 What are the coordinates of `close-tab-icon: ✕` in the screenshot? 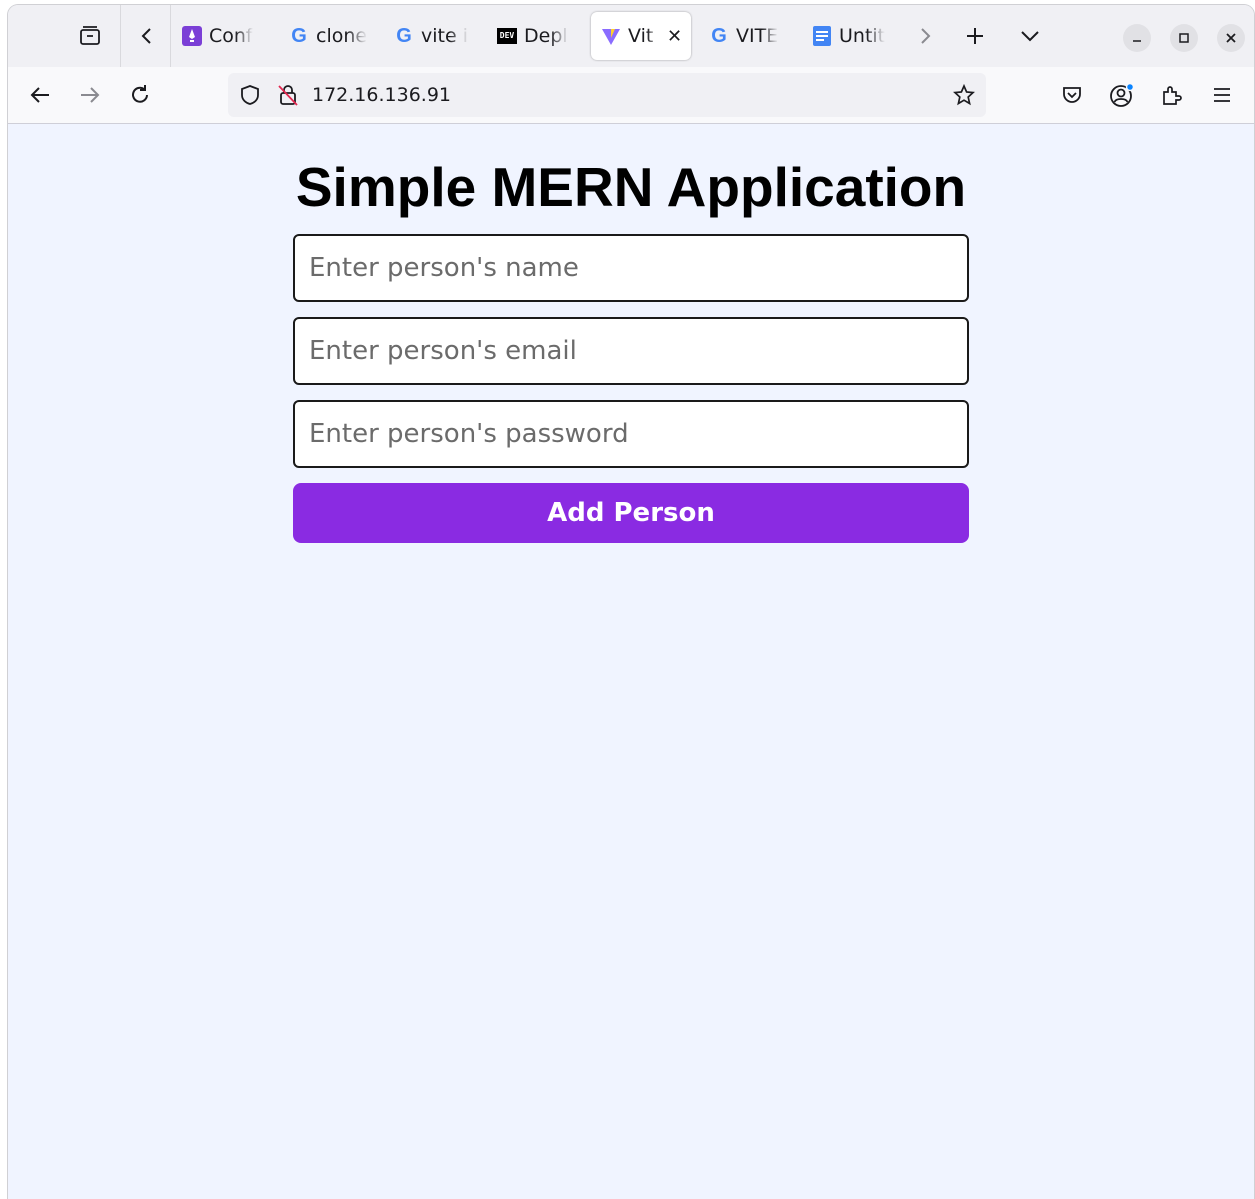 It's located at (674, 36).